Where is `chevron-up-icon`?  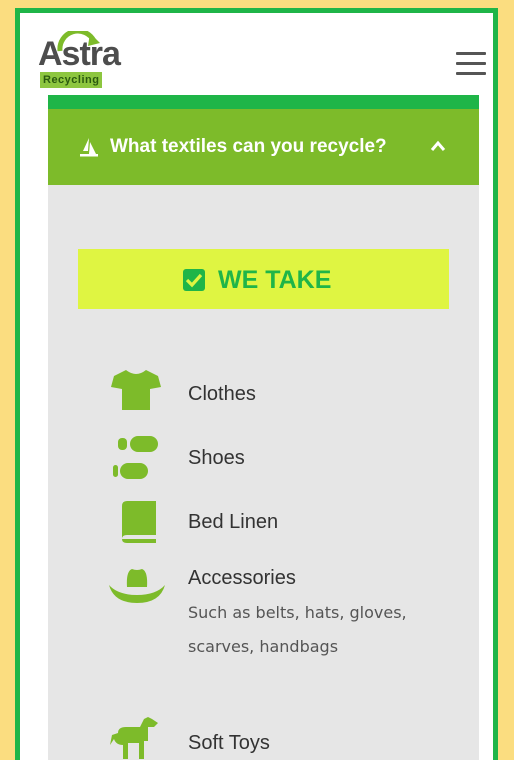
chevron-up-icon is located at coordinates (438, 146).